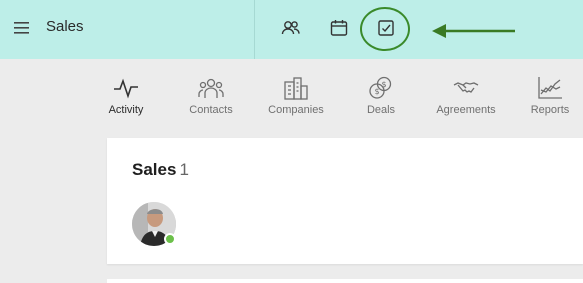 Image resolution: width=583 pixels, height=283 pixels. I want to click on calendar-icon, so click(339, 28).